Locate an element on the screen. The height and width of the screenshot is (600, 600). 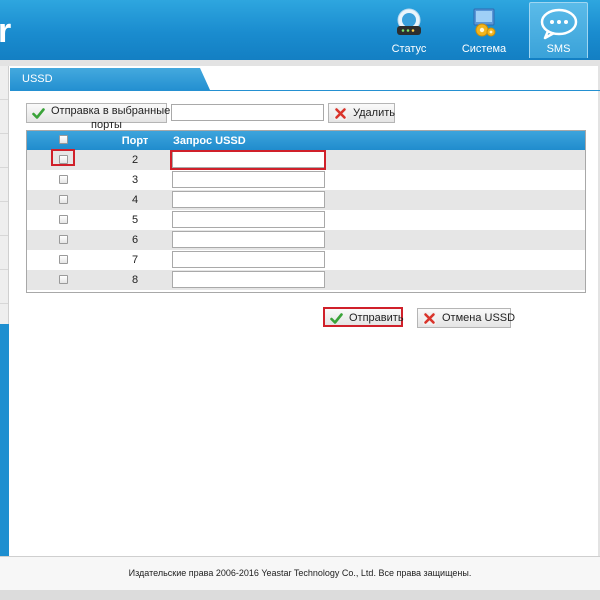
highlight-port-checkbox is located at coordinates (63, 157).